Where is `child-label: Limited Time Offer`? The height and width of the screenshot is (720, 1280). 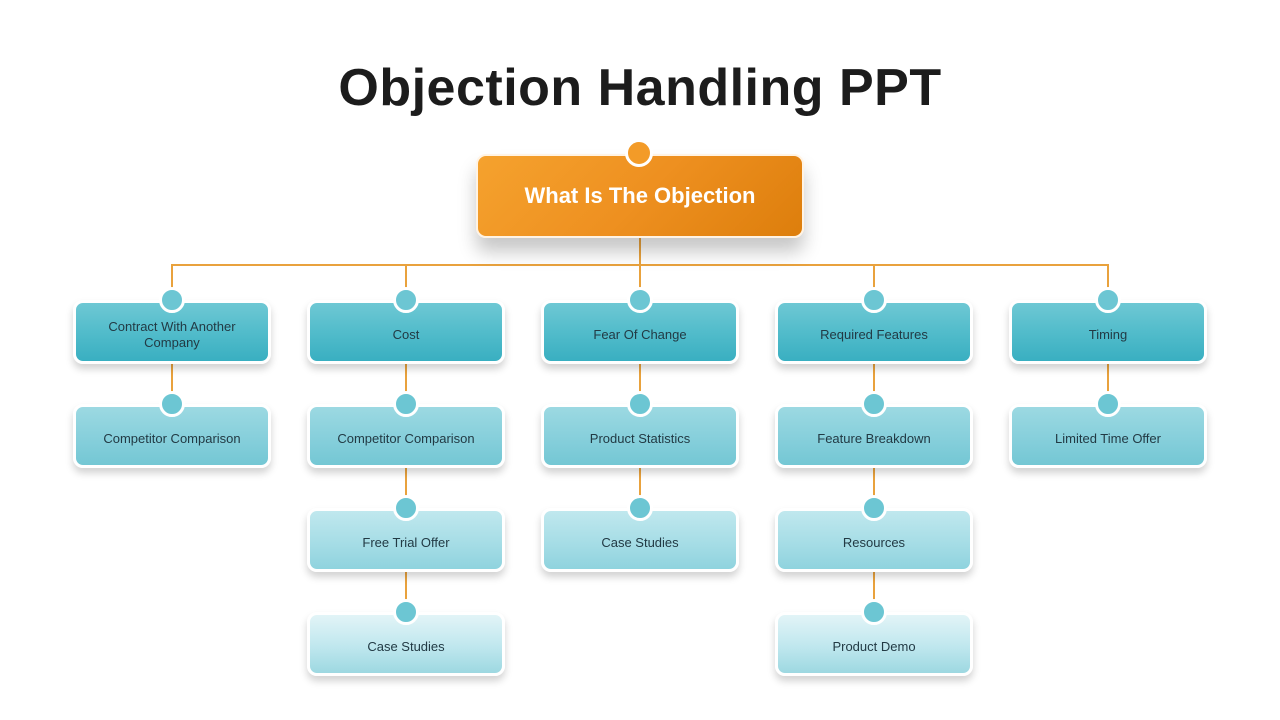 child-label: Limited Time Offer is located at coordinates (1108, 438).